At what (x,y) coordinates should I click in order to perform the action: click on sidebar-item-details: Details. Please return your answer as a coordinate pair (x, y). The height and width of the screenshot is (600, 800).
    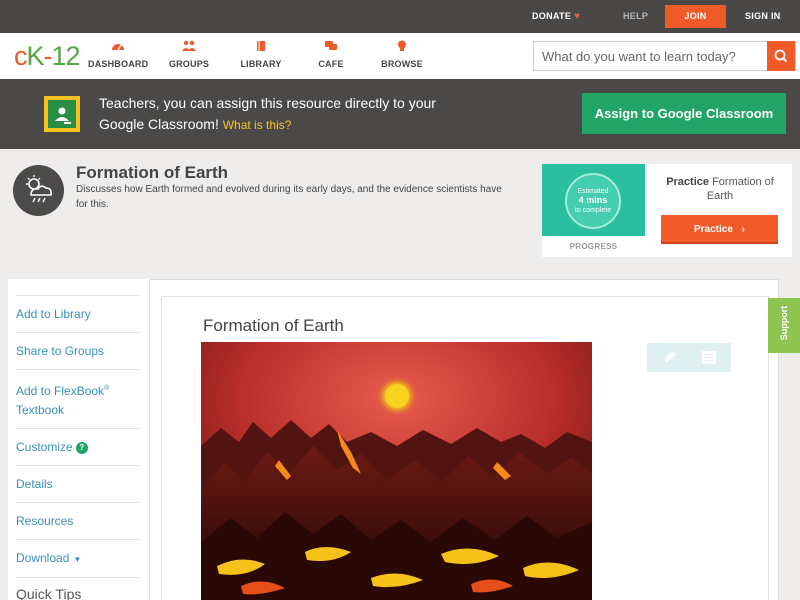
    Looking at the image, I should click on (77, 484).